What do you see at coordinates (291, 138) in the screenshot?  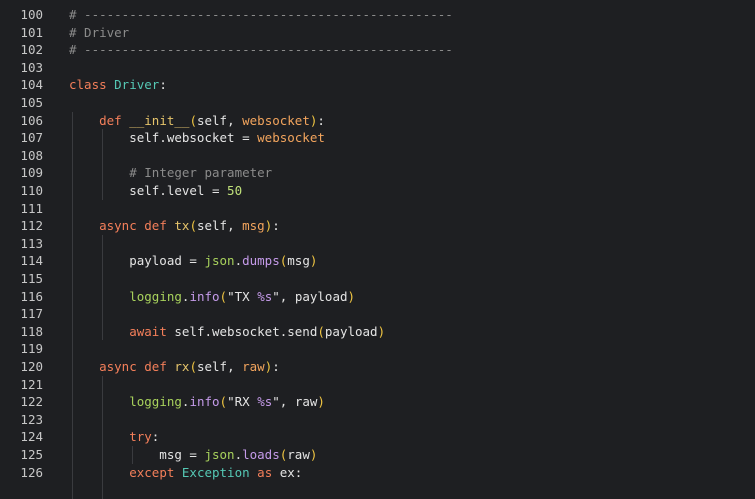 I see `code-token-param: websocket` at bounding box center [291, 138].